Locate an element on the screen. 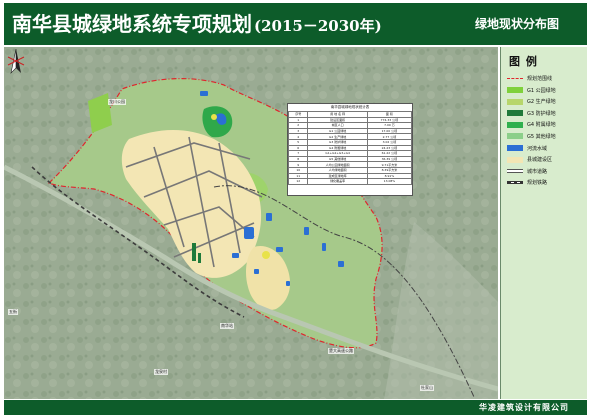 This screenshot has width=591, height=418. legend-item: G5 其他绿地 is located at coordinates (546, 136).